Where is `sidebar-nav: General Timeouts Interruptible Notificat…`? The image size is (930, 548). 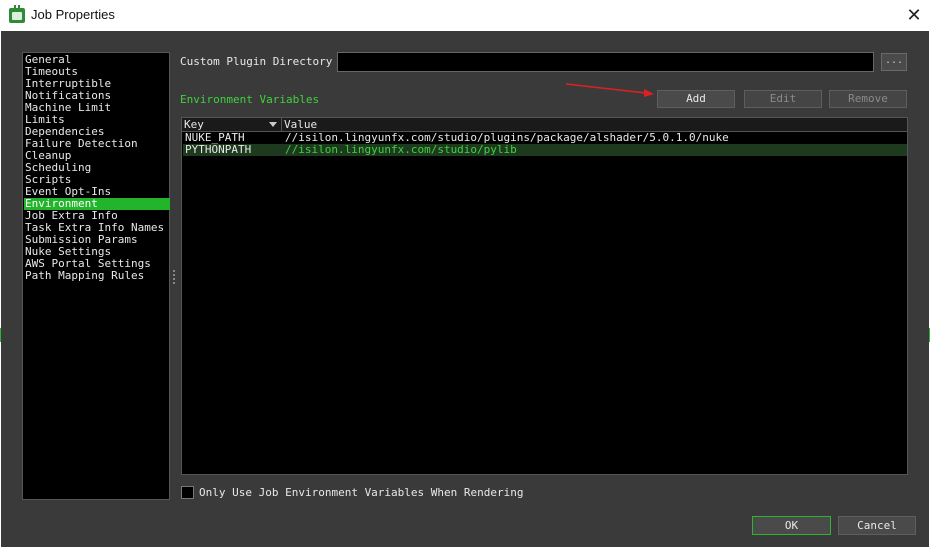 sidebar-nav: General Timeouts Interruptible Notificat… is located at coordinates (96, 276).